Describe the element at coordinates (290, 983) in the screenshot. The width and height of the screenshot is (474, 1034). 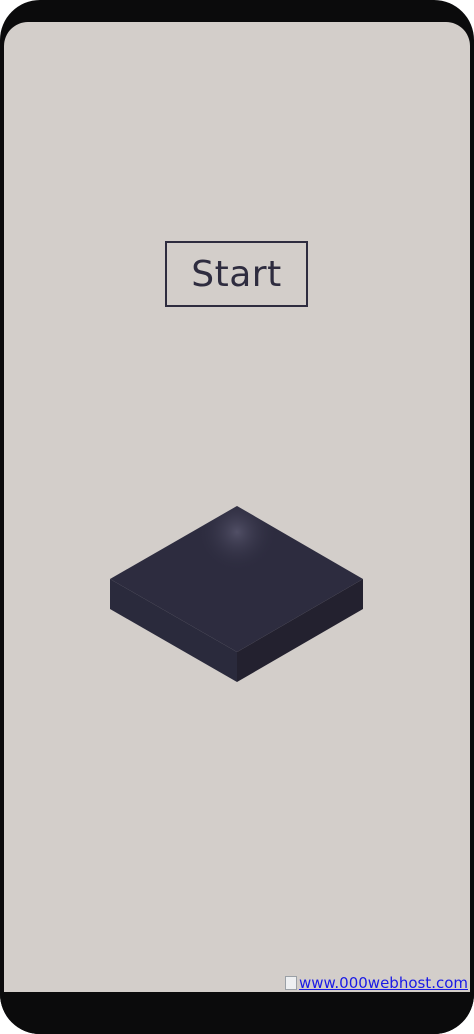
I see `broken-image-icon` at that location.